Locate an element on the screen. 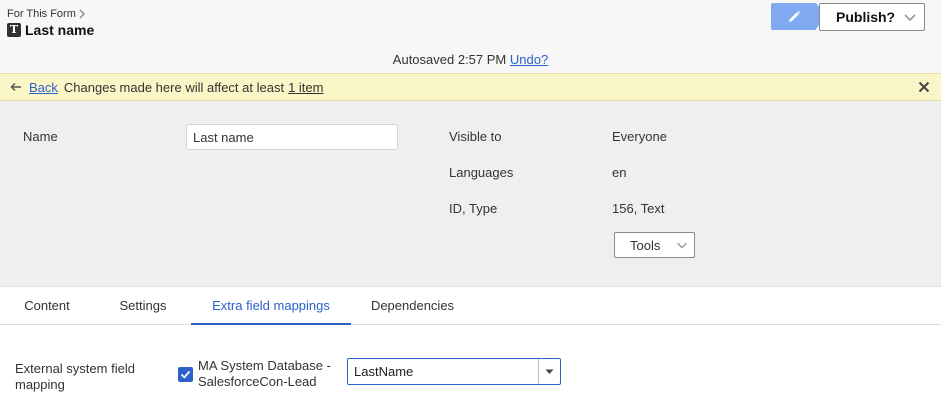 This screenshot has height=402, width=941. chevron-right-icon is located at coordinates (82, 14).